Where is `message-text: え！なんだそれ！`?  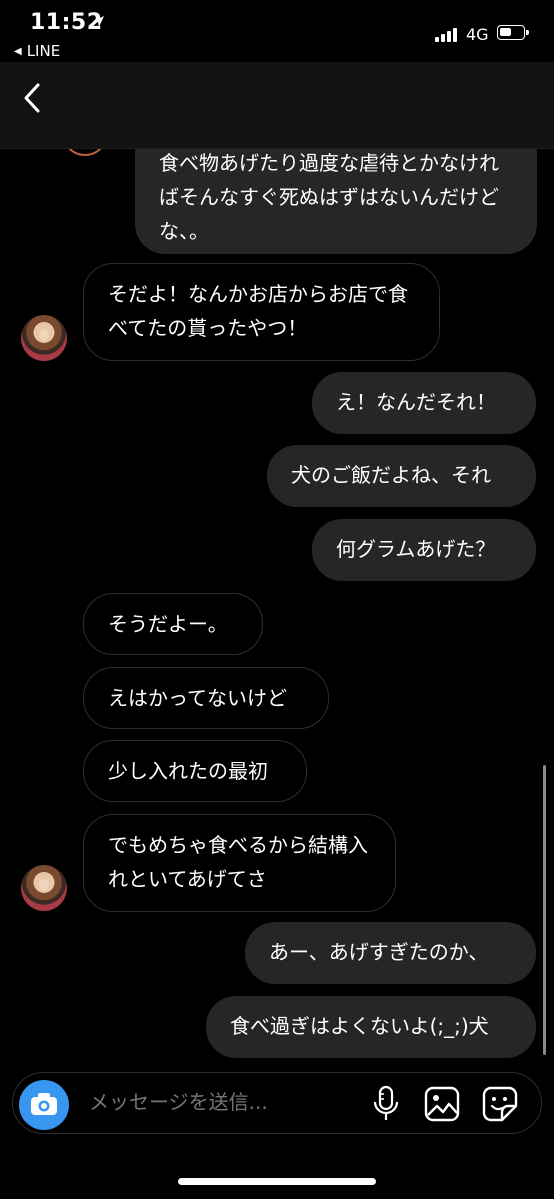
message-text: え！なんだそれ！ is located at coordinates (416, 402).